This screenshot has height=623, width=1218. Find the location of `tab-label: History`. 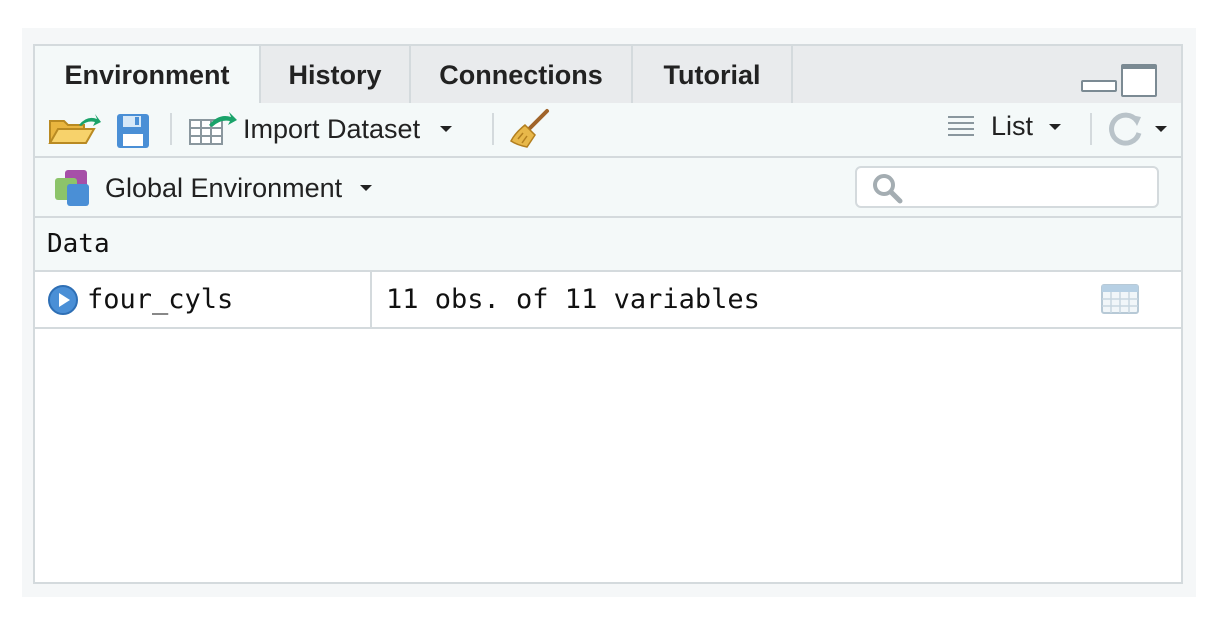

tab-label: History is located at coordinates (335, 74).